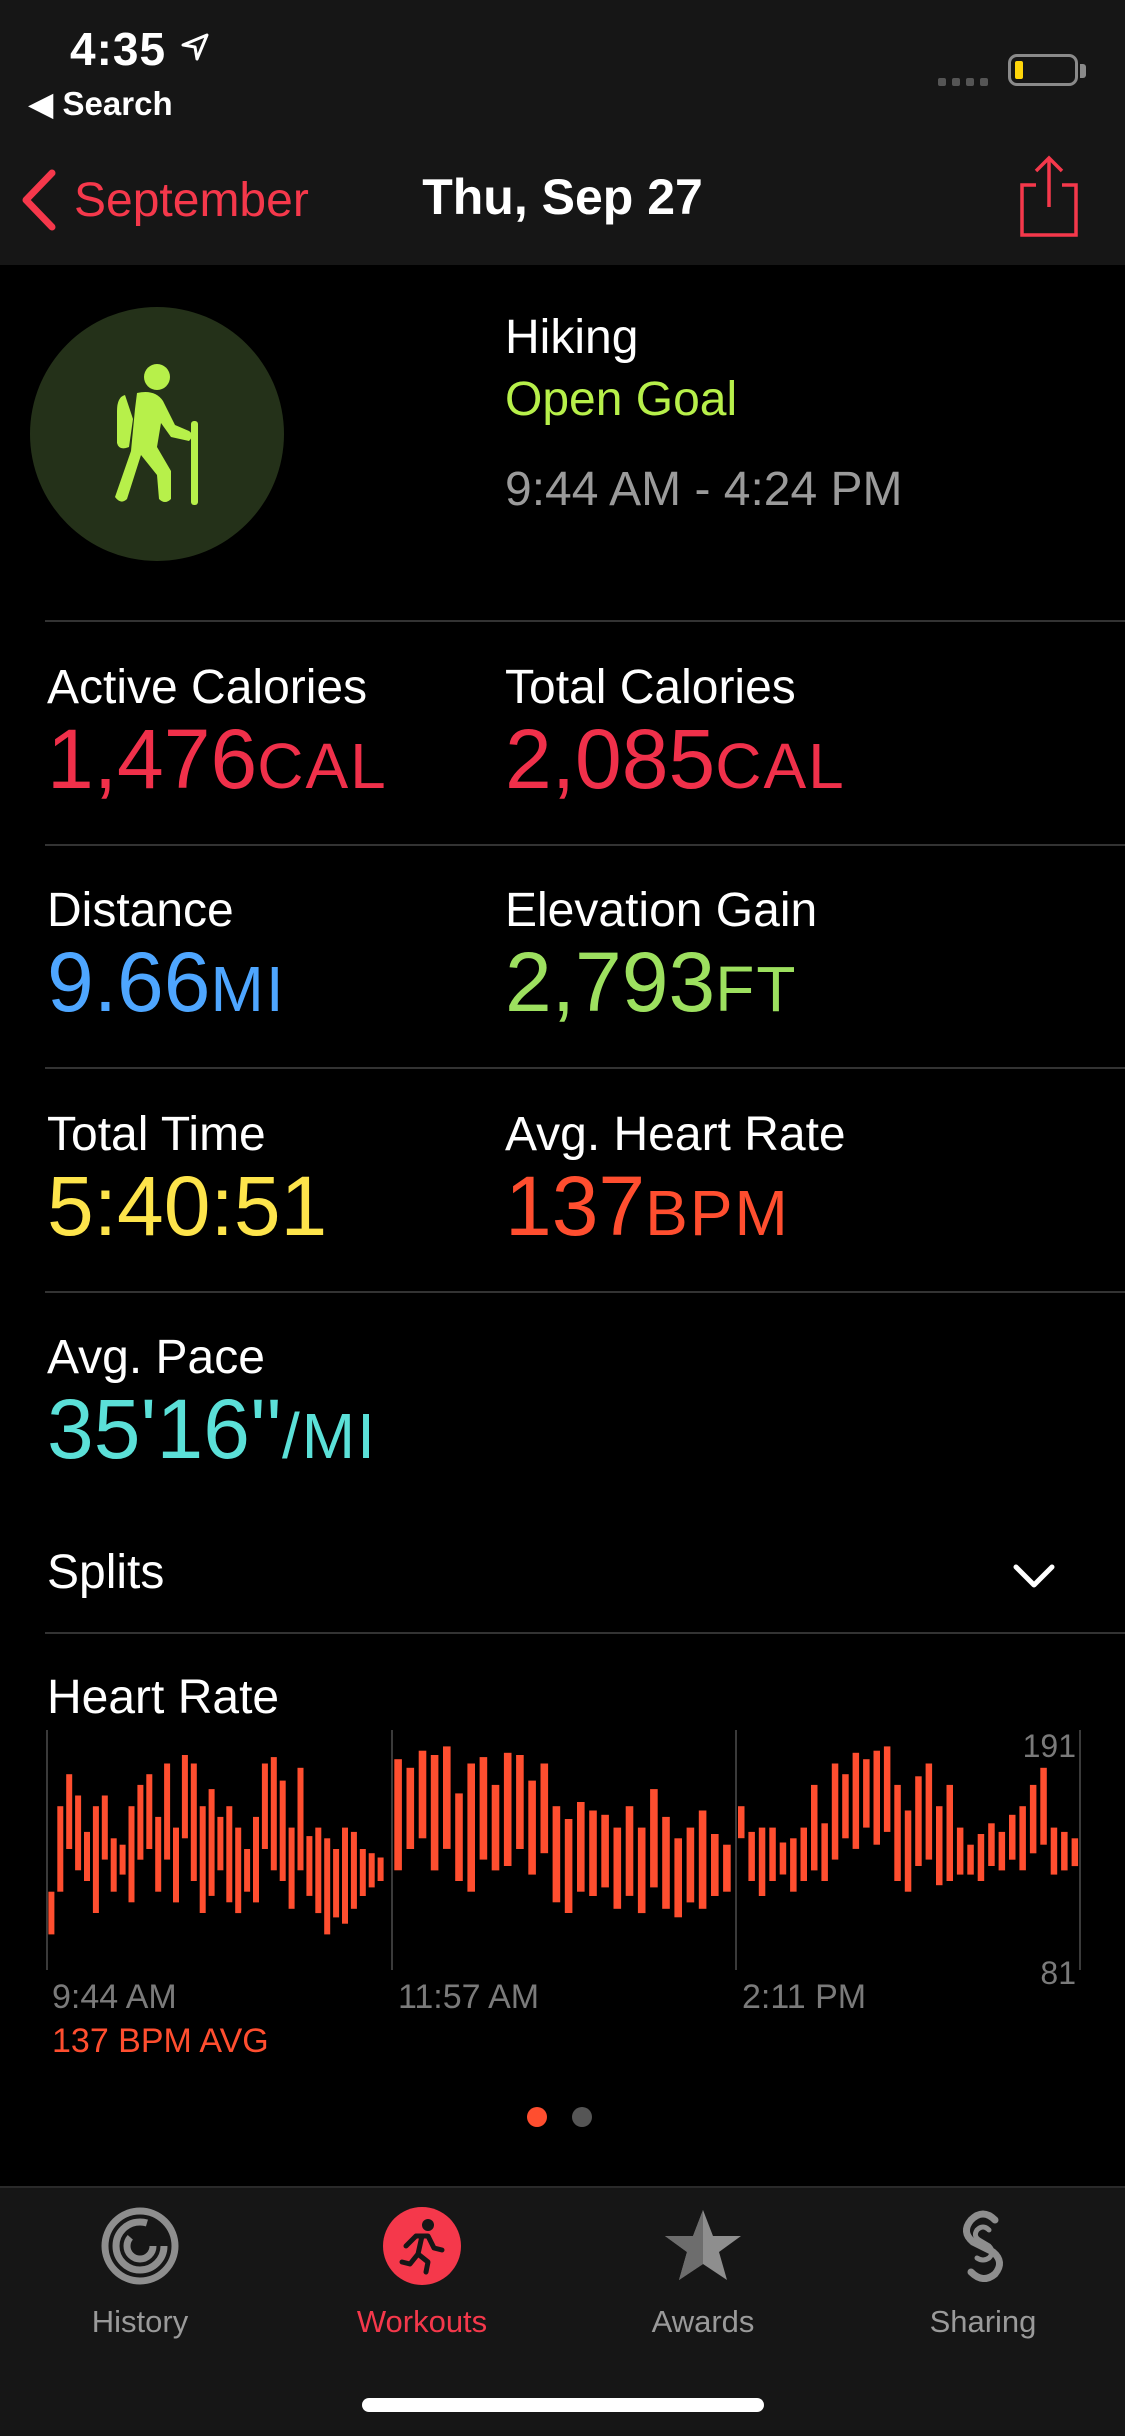  I want to click on sharing-icon, so click(983, 2246).